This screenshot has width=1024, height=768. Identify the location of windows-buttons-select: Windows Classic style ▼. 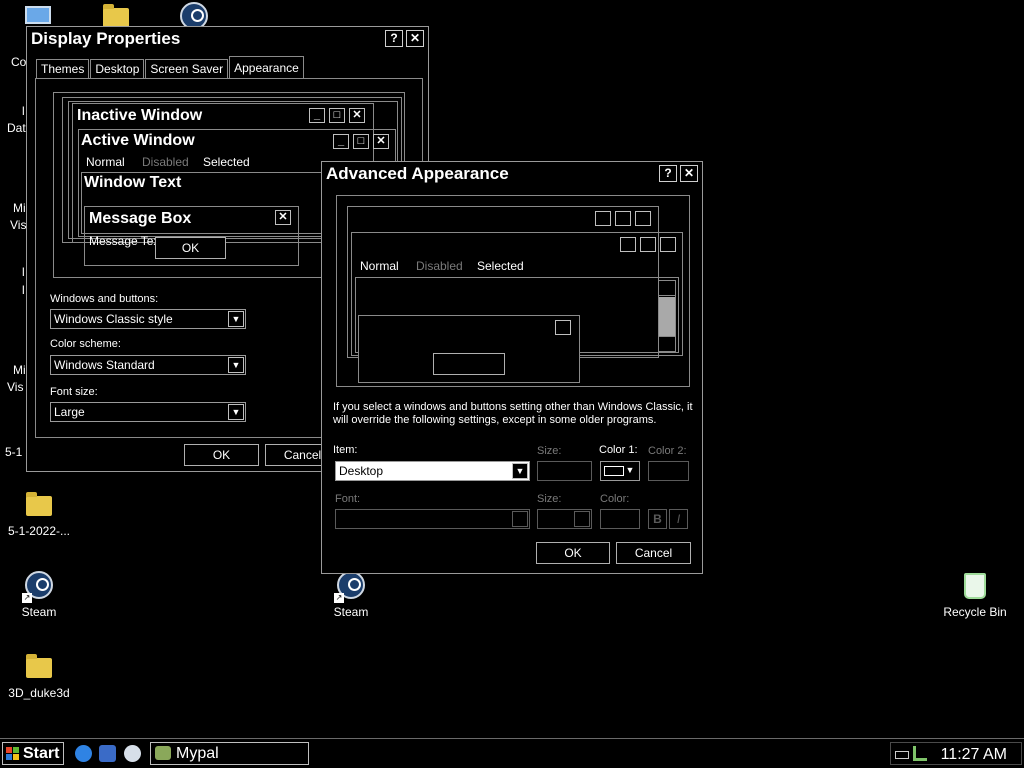
(148, 319).